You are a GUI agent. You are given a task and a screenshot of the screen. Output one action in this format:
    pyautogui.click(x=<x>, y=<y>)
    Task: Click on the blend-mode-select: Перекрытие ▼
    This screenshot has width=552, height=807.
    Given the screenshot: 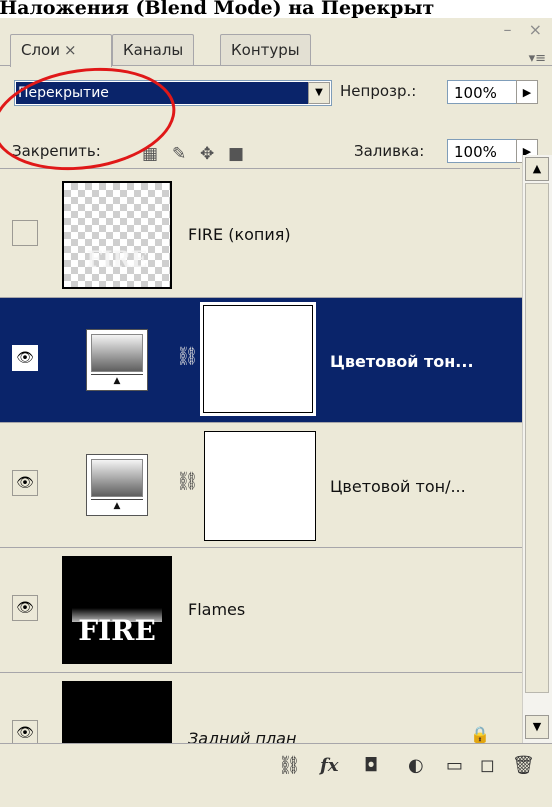 What is the action you would take?
    pyautogui.click(x=173, y=93)
    